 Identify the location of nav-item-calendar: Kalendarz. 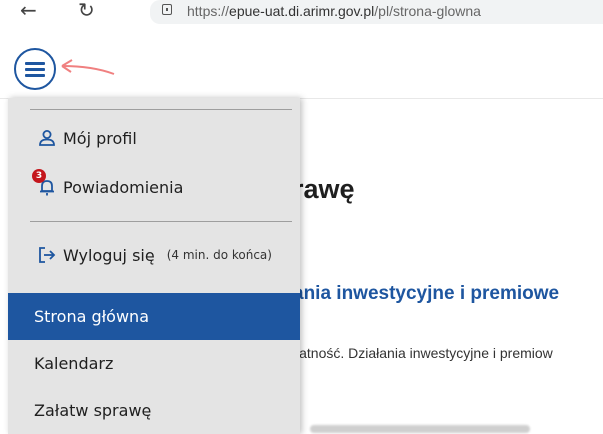
(154, 363).